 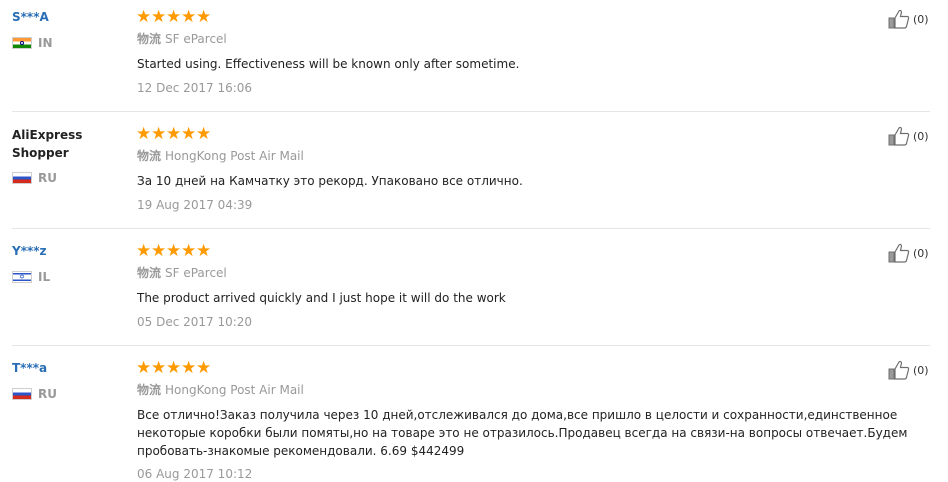 I want to click on reviewer-name: AliExpress Shopper, so click(x=47, y=144).